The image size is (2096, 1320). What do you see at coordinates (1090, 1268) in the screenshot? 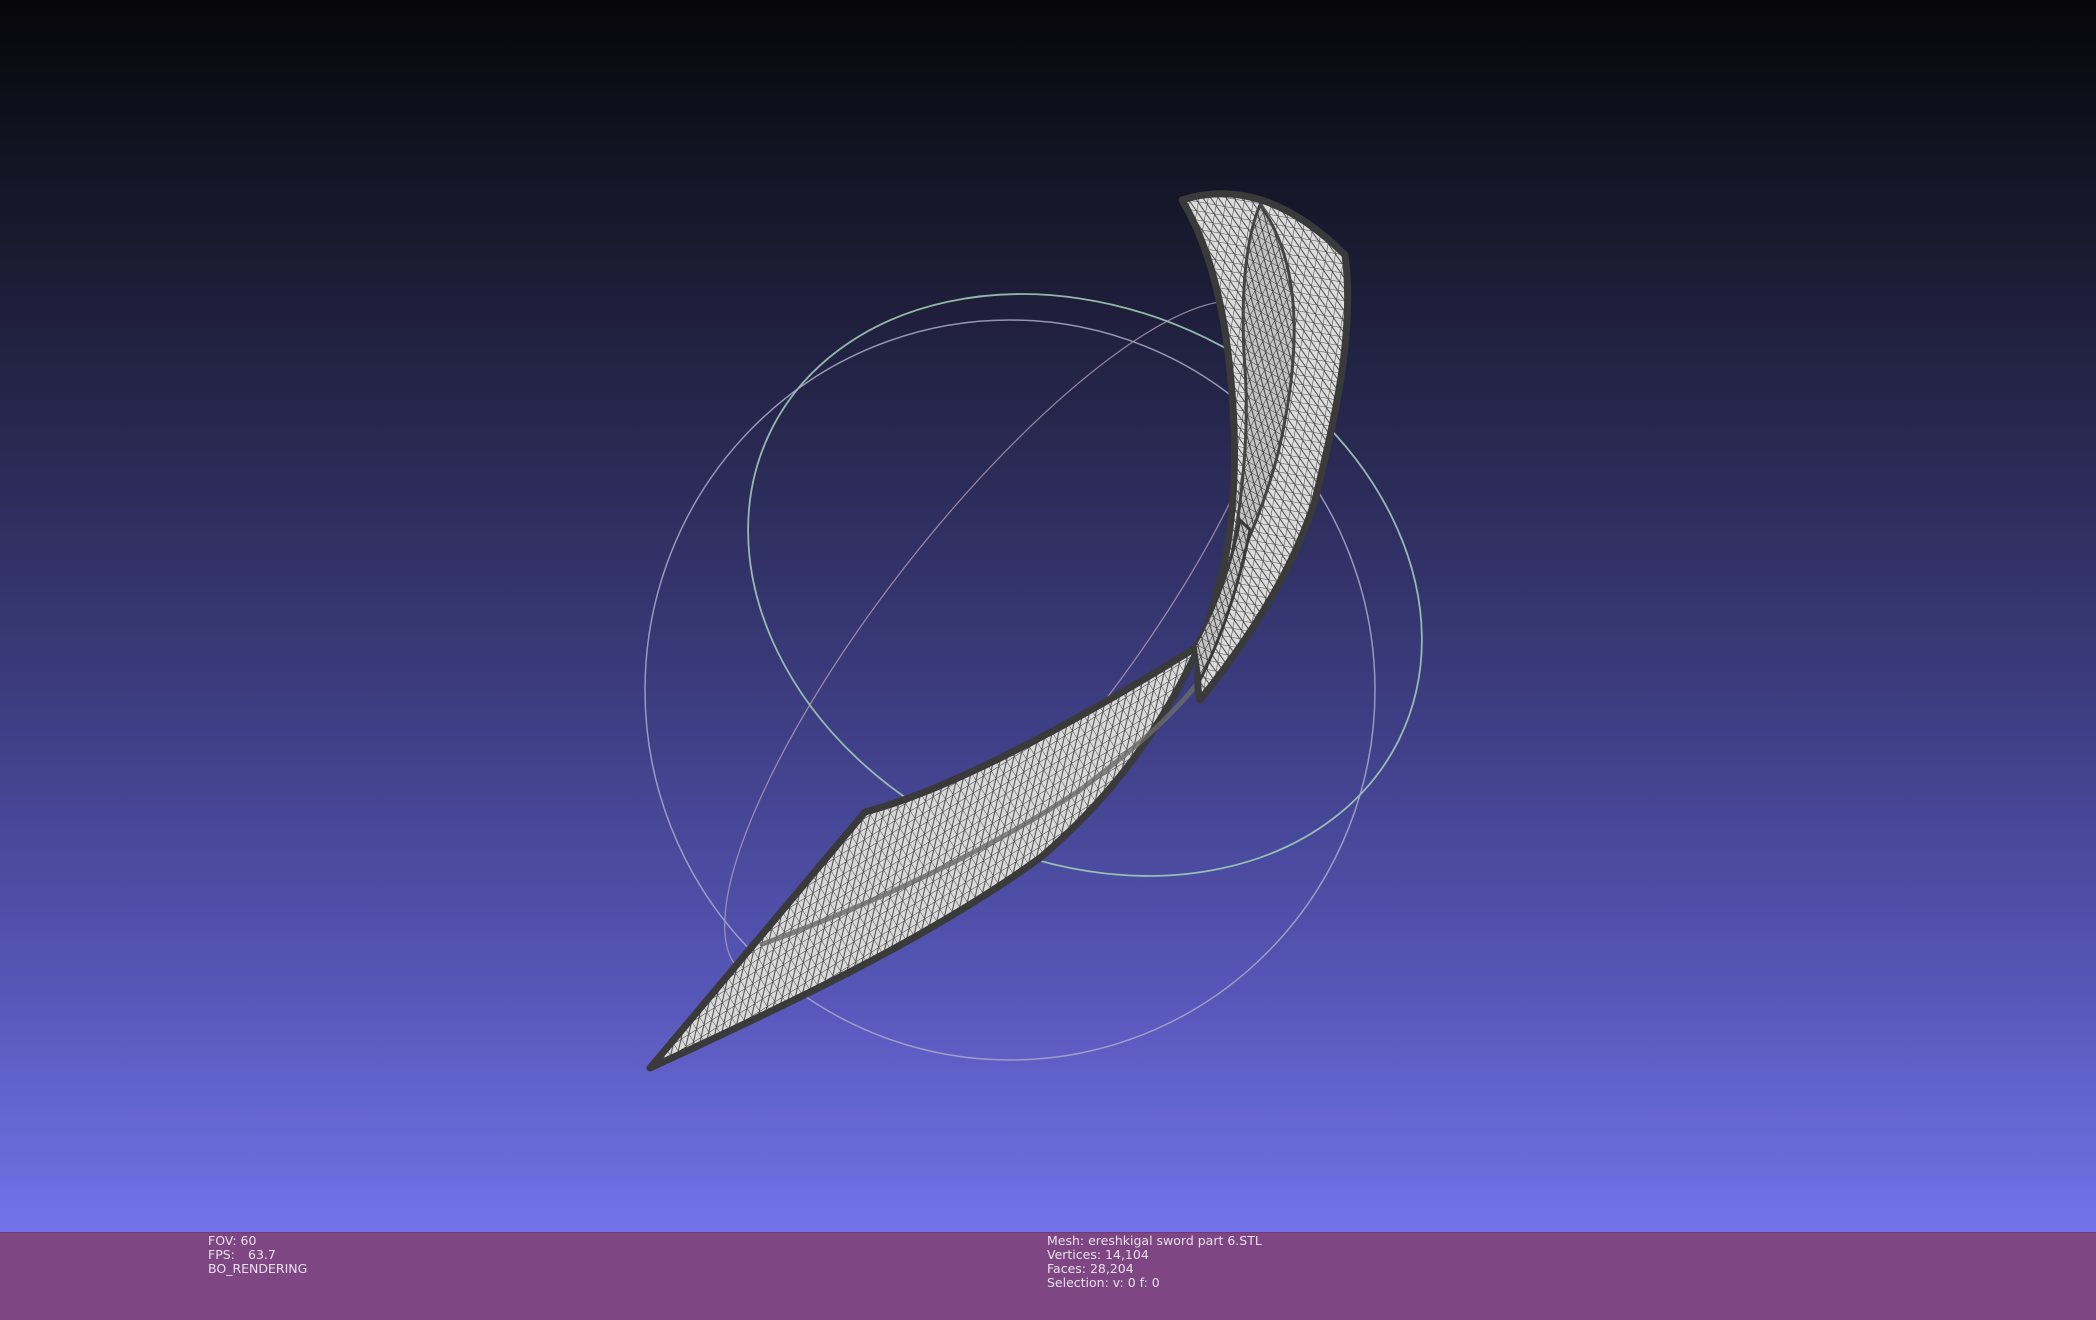
I see `faces-readout: Faces: 28,204` at bounding box center [1090, 1268].